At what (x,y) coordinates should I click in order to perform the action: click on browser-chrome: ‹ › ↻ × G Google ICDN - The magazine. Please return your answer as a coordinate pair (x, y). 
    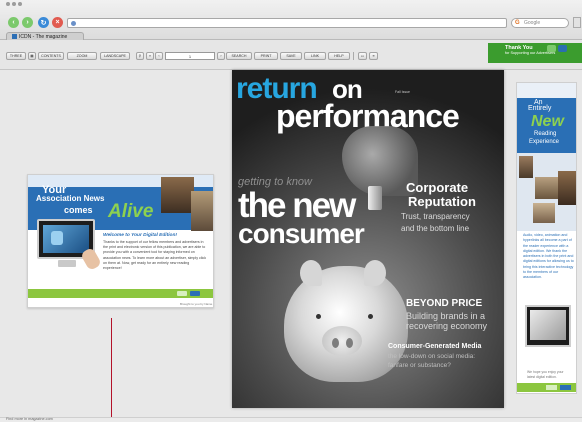
    Looking at the image, I should click on (291, 20).